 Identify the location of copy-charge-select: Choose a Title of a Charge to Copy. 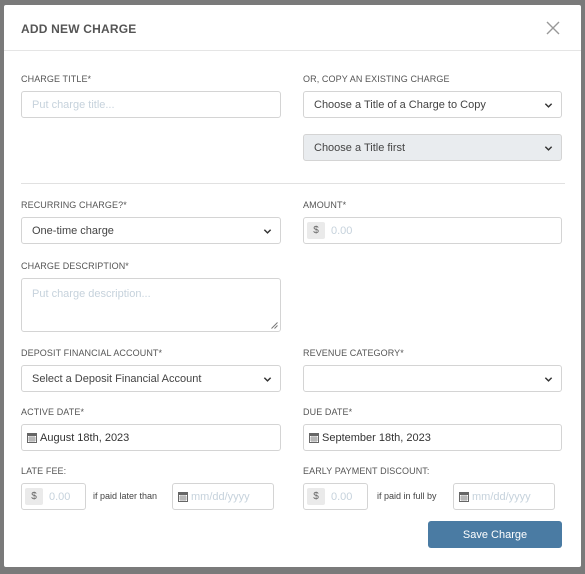
(432, 104).